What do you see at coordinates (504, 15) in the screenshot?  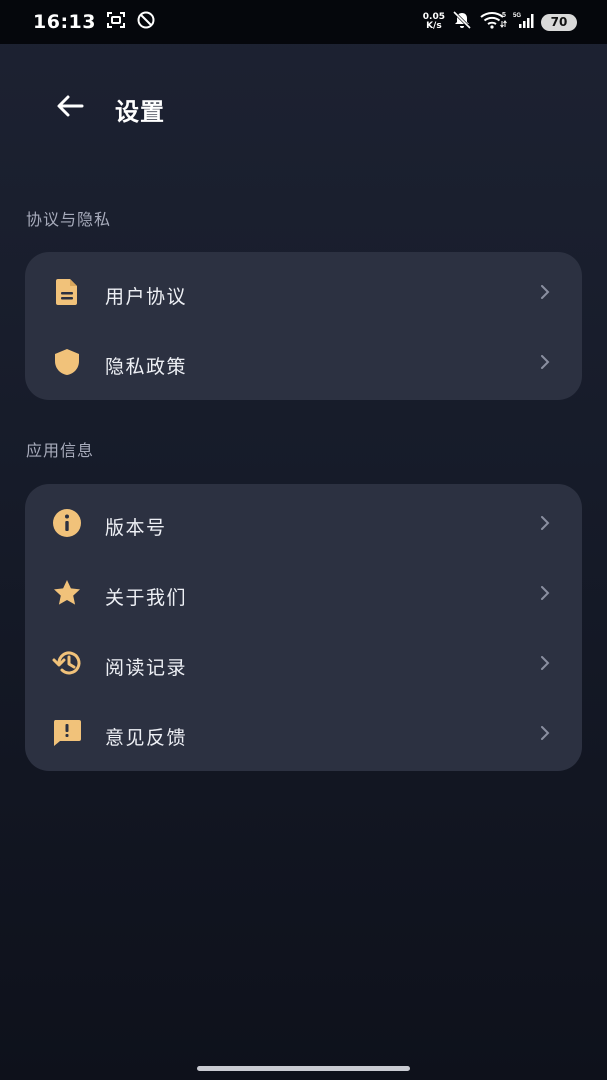 I see `svg-text: 5` at bounding box center [504, 15].